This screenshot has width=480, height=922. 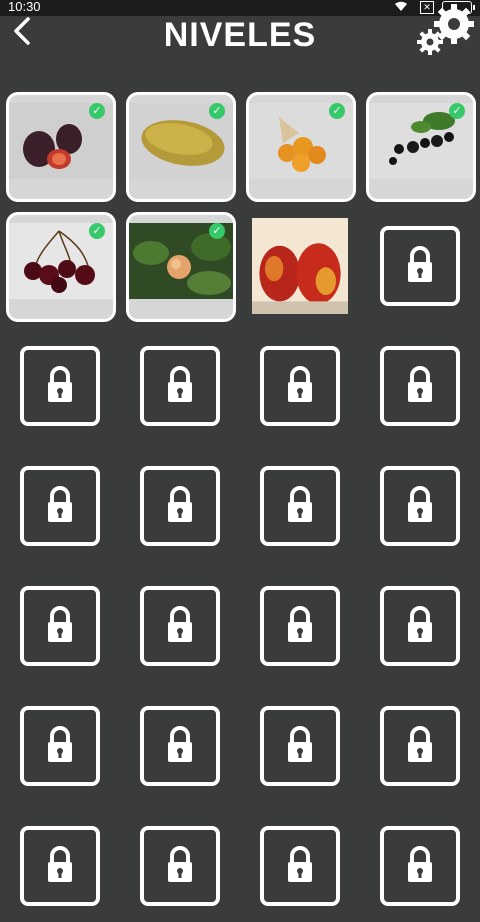 I want to click on wifi-icon, so click(x=401, y=6).